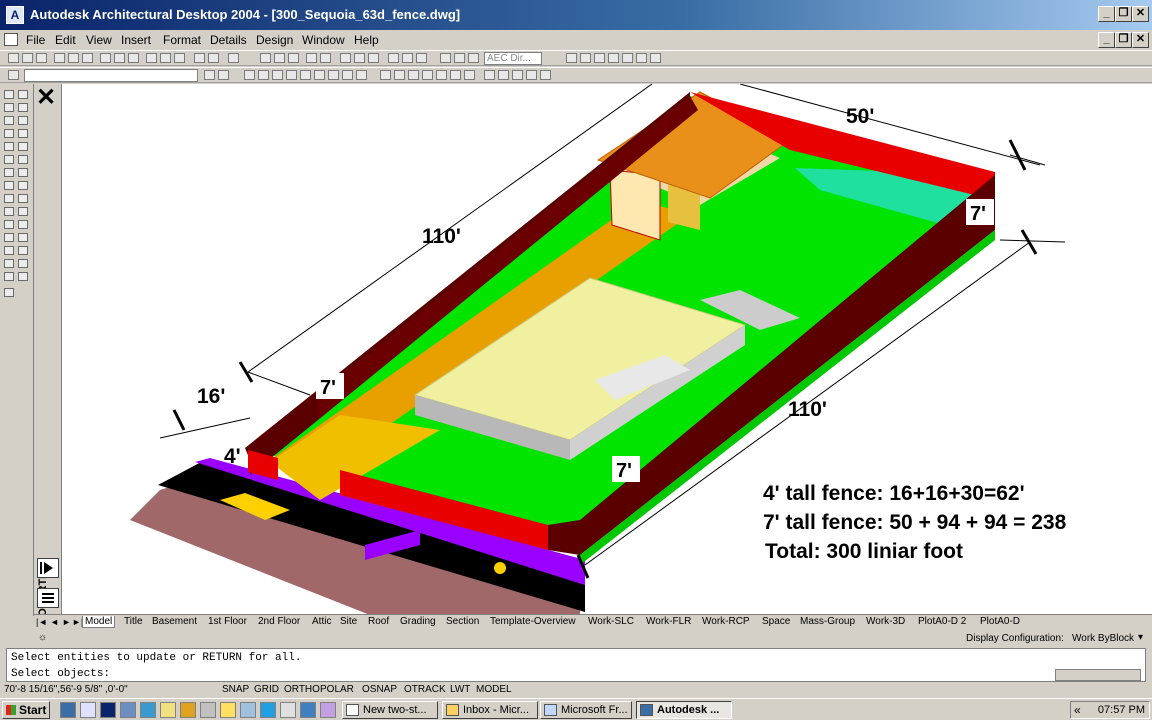 Image resolution: width=1152 pixels, height=720 pixels. Describe the element at coordinates (503, 75) in the screenshot. I see `tool-r-icon` at that location.